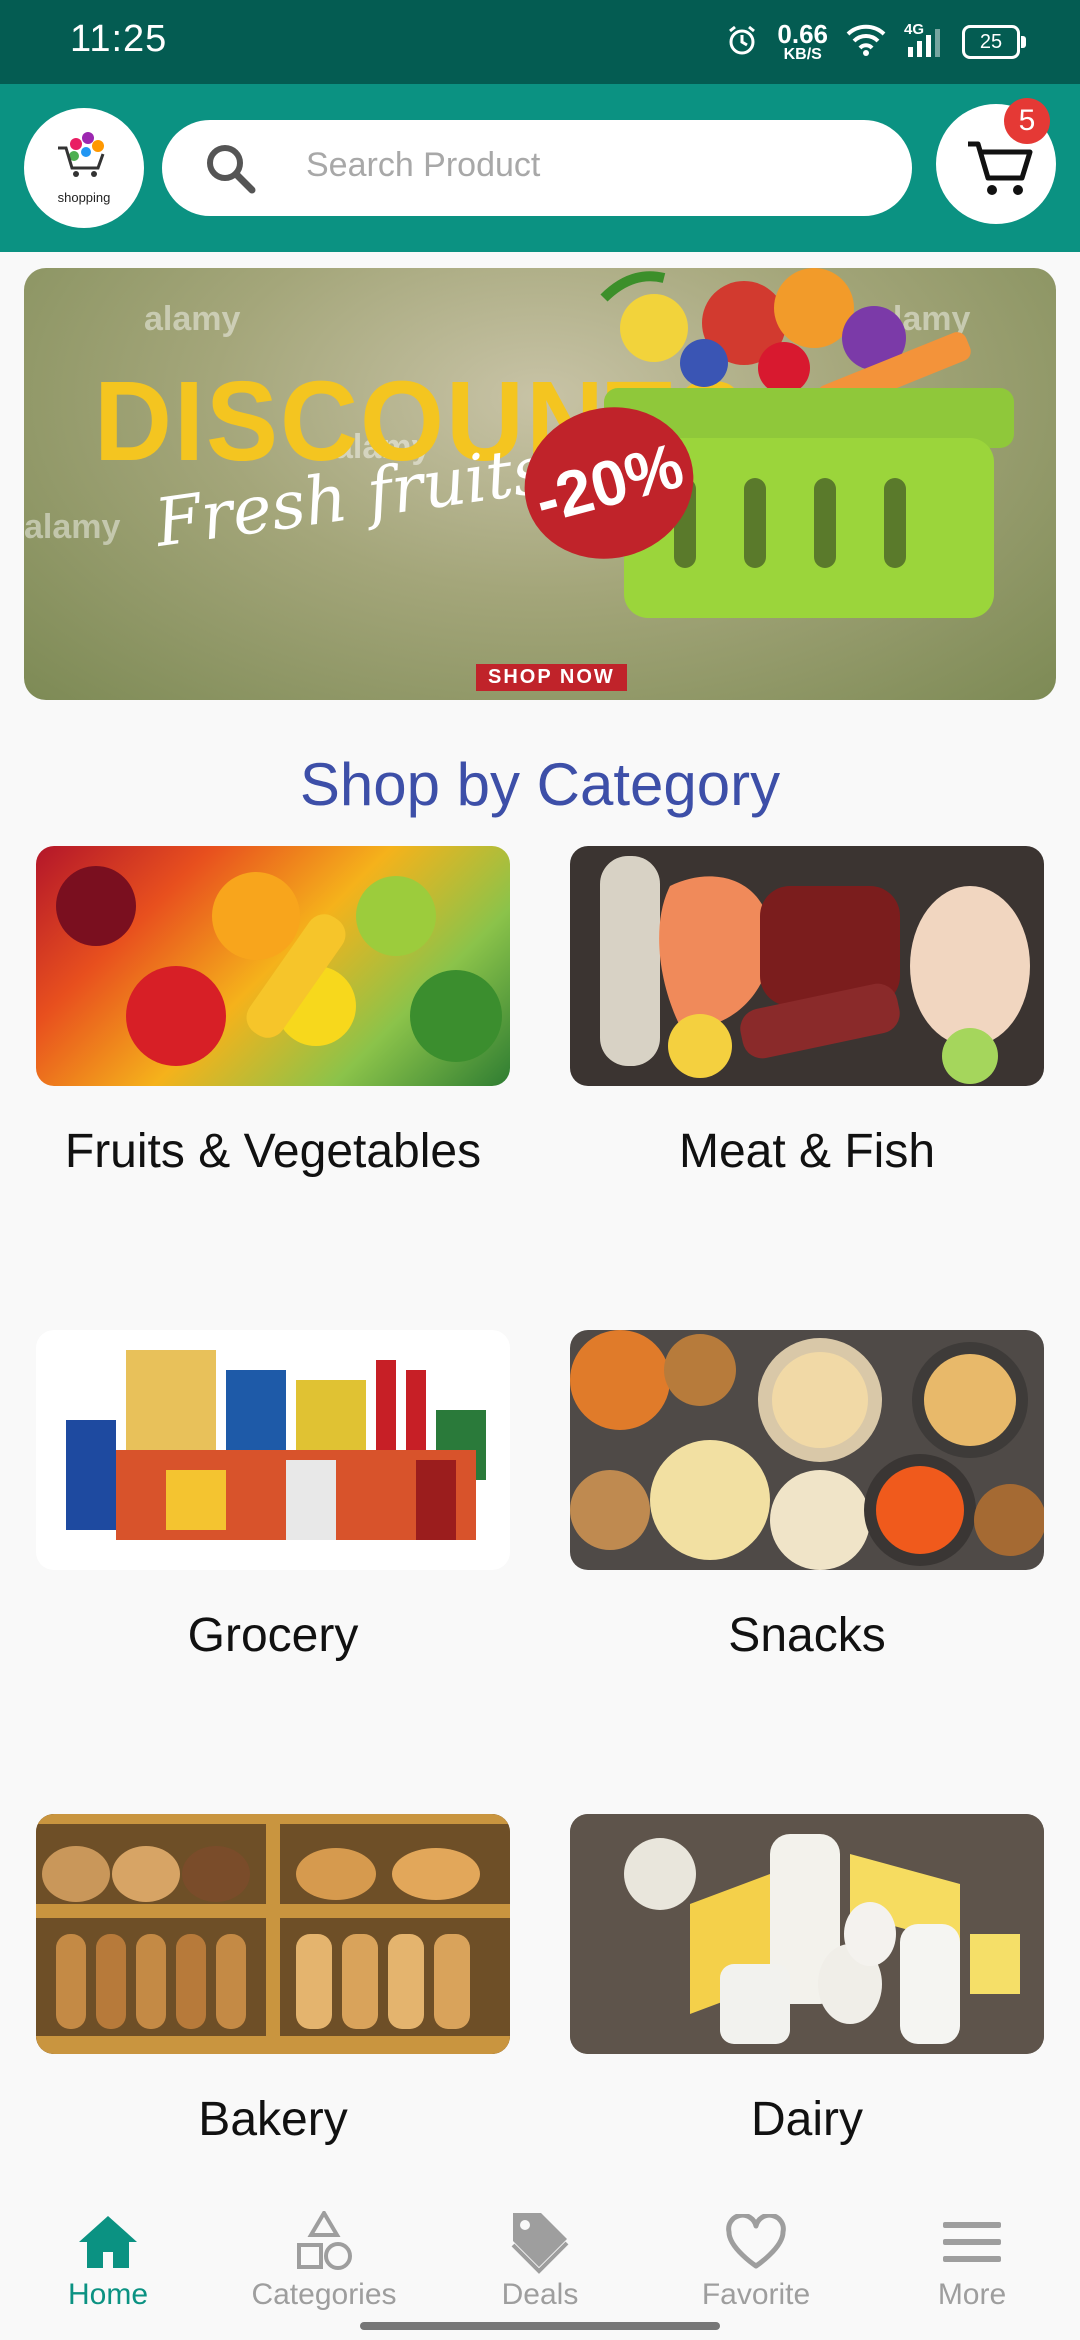 This screenshot has width=1080, height=2340. What do you see at coordinates (1027, 121) in the screenshot?
I see `cart-count-badge: 5` at bounding box center [1027, 121].